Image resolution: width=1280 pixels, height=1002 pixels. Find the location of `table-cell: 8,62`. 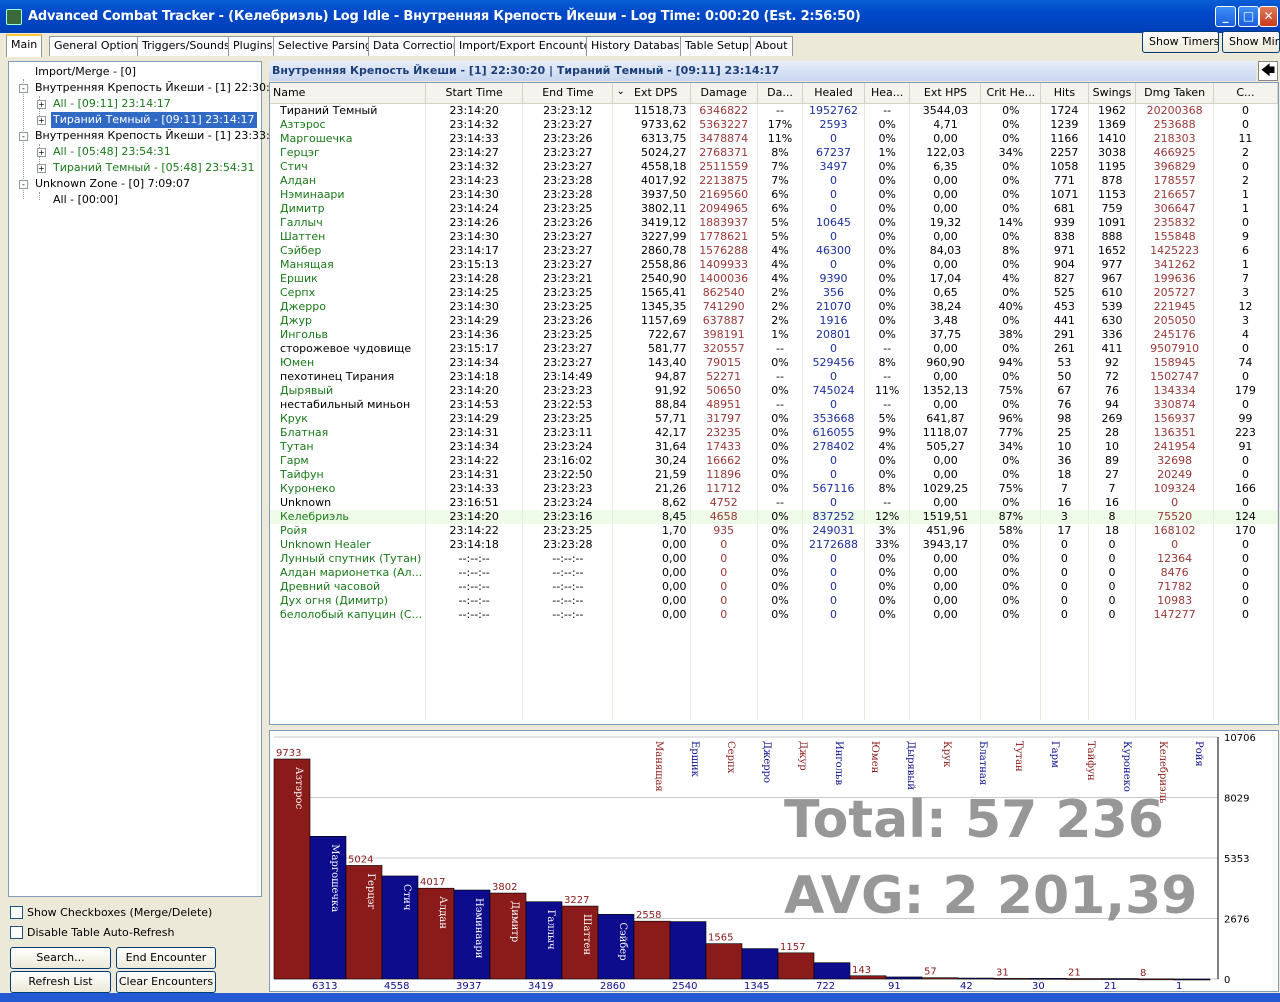

table-cell: 8,62 is located at coordinates (651, 502).